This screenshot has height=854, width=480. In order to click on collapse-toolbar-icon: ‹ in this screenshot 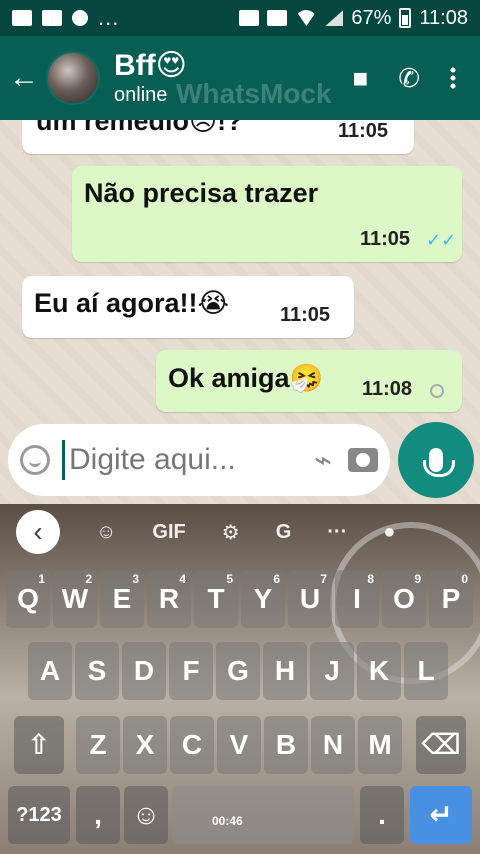, I will do `click(38, 532)`.